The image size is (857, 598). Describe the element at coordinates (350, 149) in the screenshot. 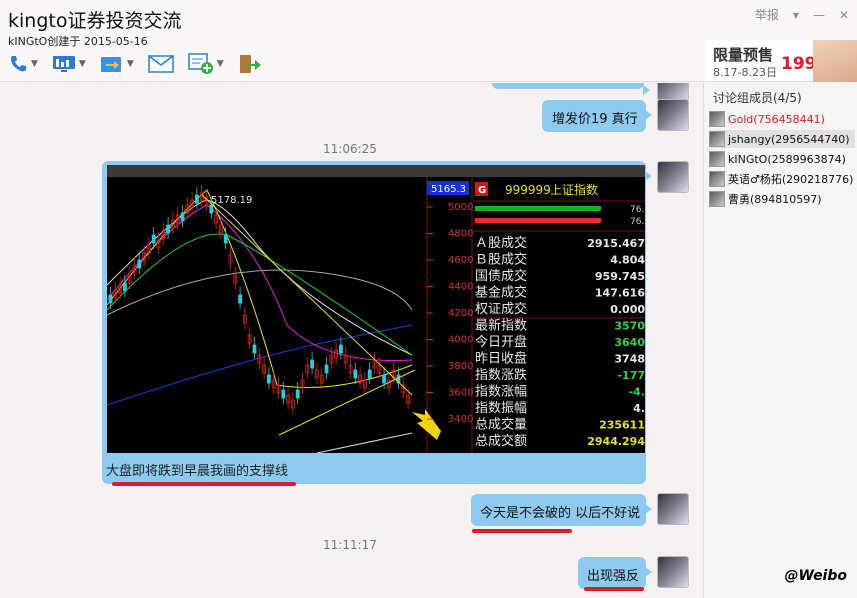

I see `timestamp: 11:06:25` at that location.